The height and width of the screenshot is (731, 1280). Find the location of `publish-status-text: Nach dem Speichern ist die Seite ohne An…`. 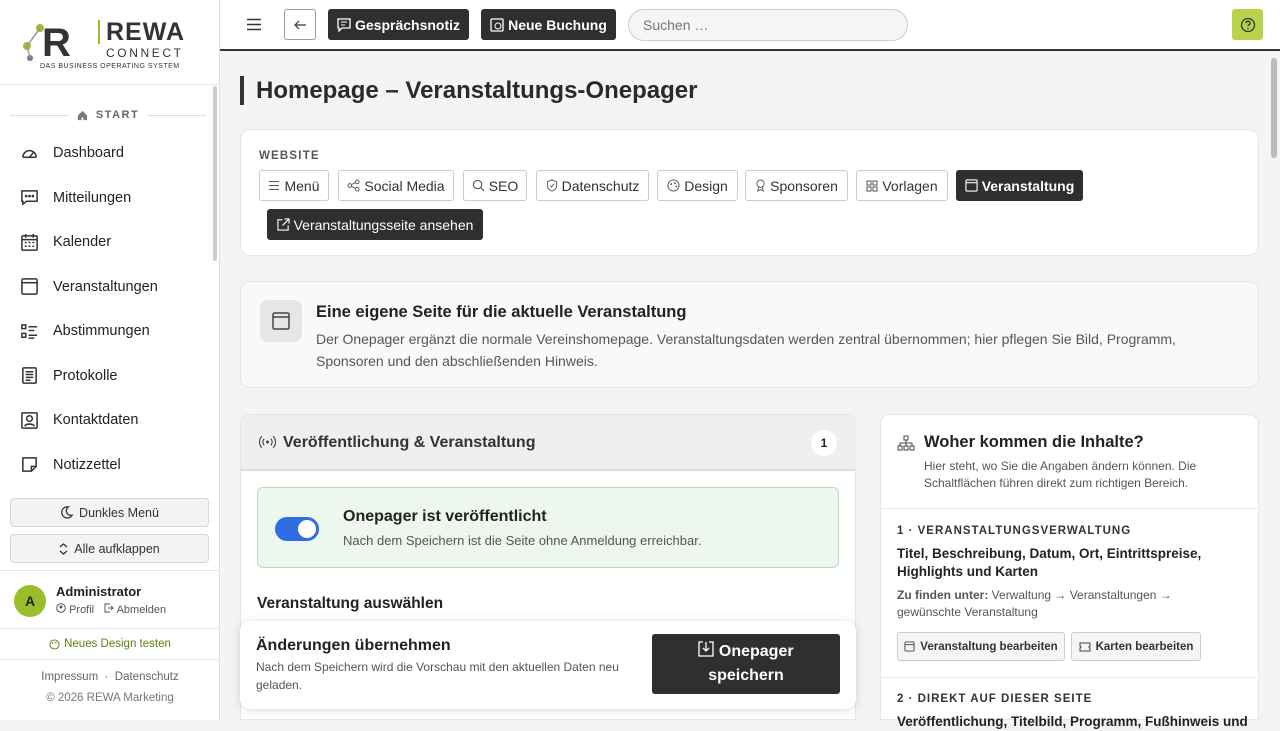

publish-status-text: Nach dem Speichern ist die Seite ohne An… is located at coordinates (522, 540).